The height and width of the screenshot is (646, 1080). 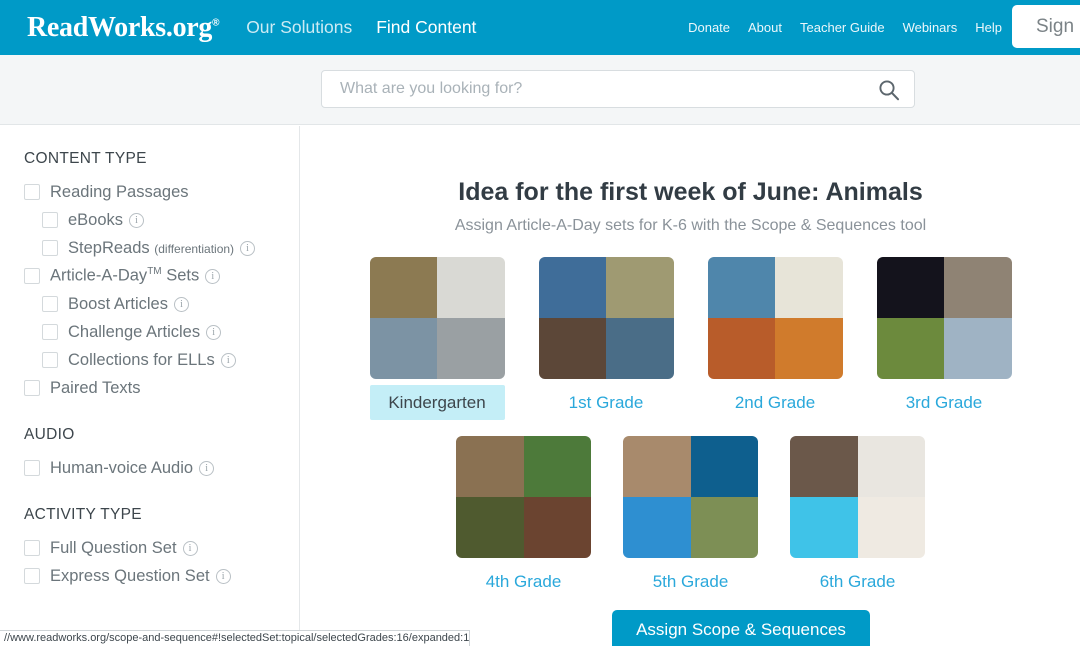 What do you see at coordinates (889, 90) in the screenshot?
I see `search-icon` at bounding box center [889, 90].